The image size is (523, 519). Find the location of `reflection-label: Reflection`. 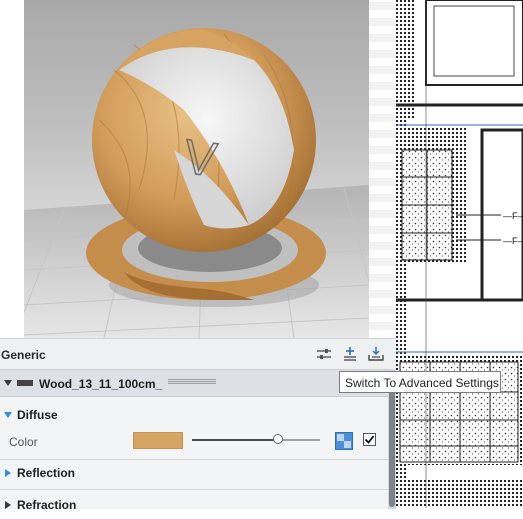

reflection-label: Reflection is located at coordinates (46, 473).